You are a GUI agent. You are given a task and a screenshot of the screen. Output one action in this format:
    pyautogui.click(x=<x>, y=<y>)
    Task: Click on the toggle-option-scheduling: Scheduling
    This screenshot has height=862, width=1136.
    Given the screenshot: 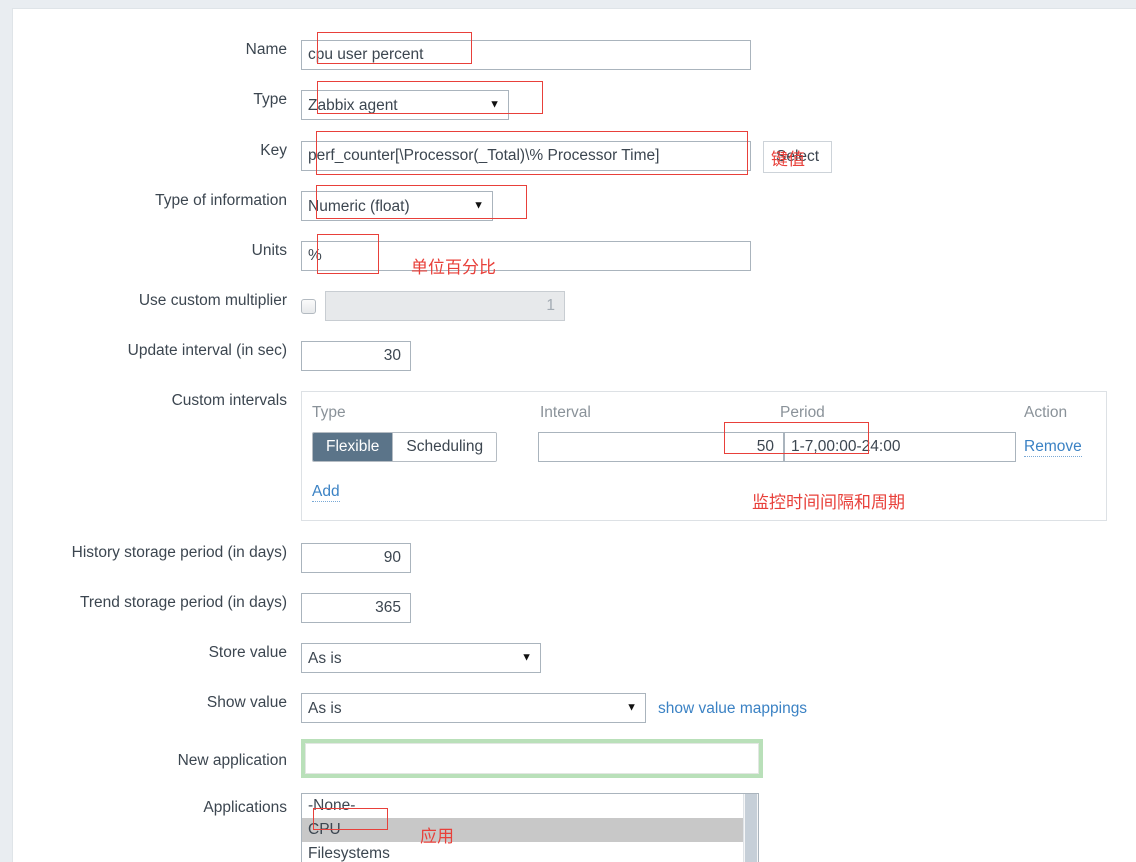 What is the action you would take?
    pyautogui.click(x=445, y=447)
    